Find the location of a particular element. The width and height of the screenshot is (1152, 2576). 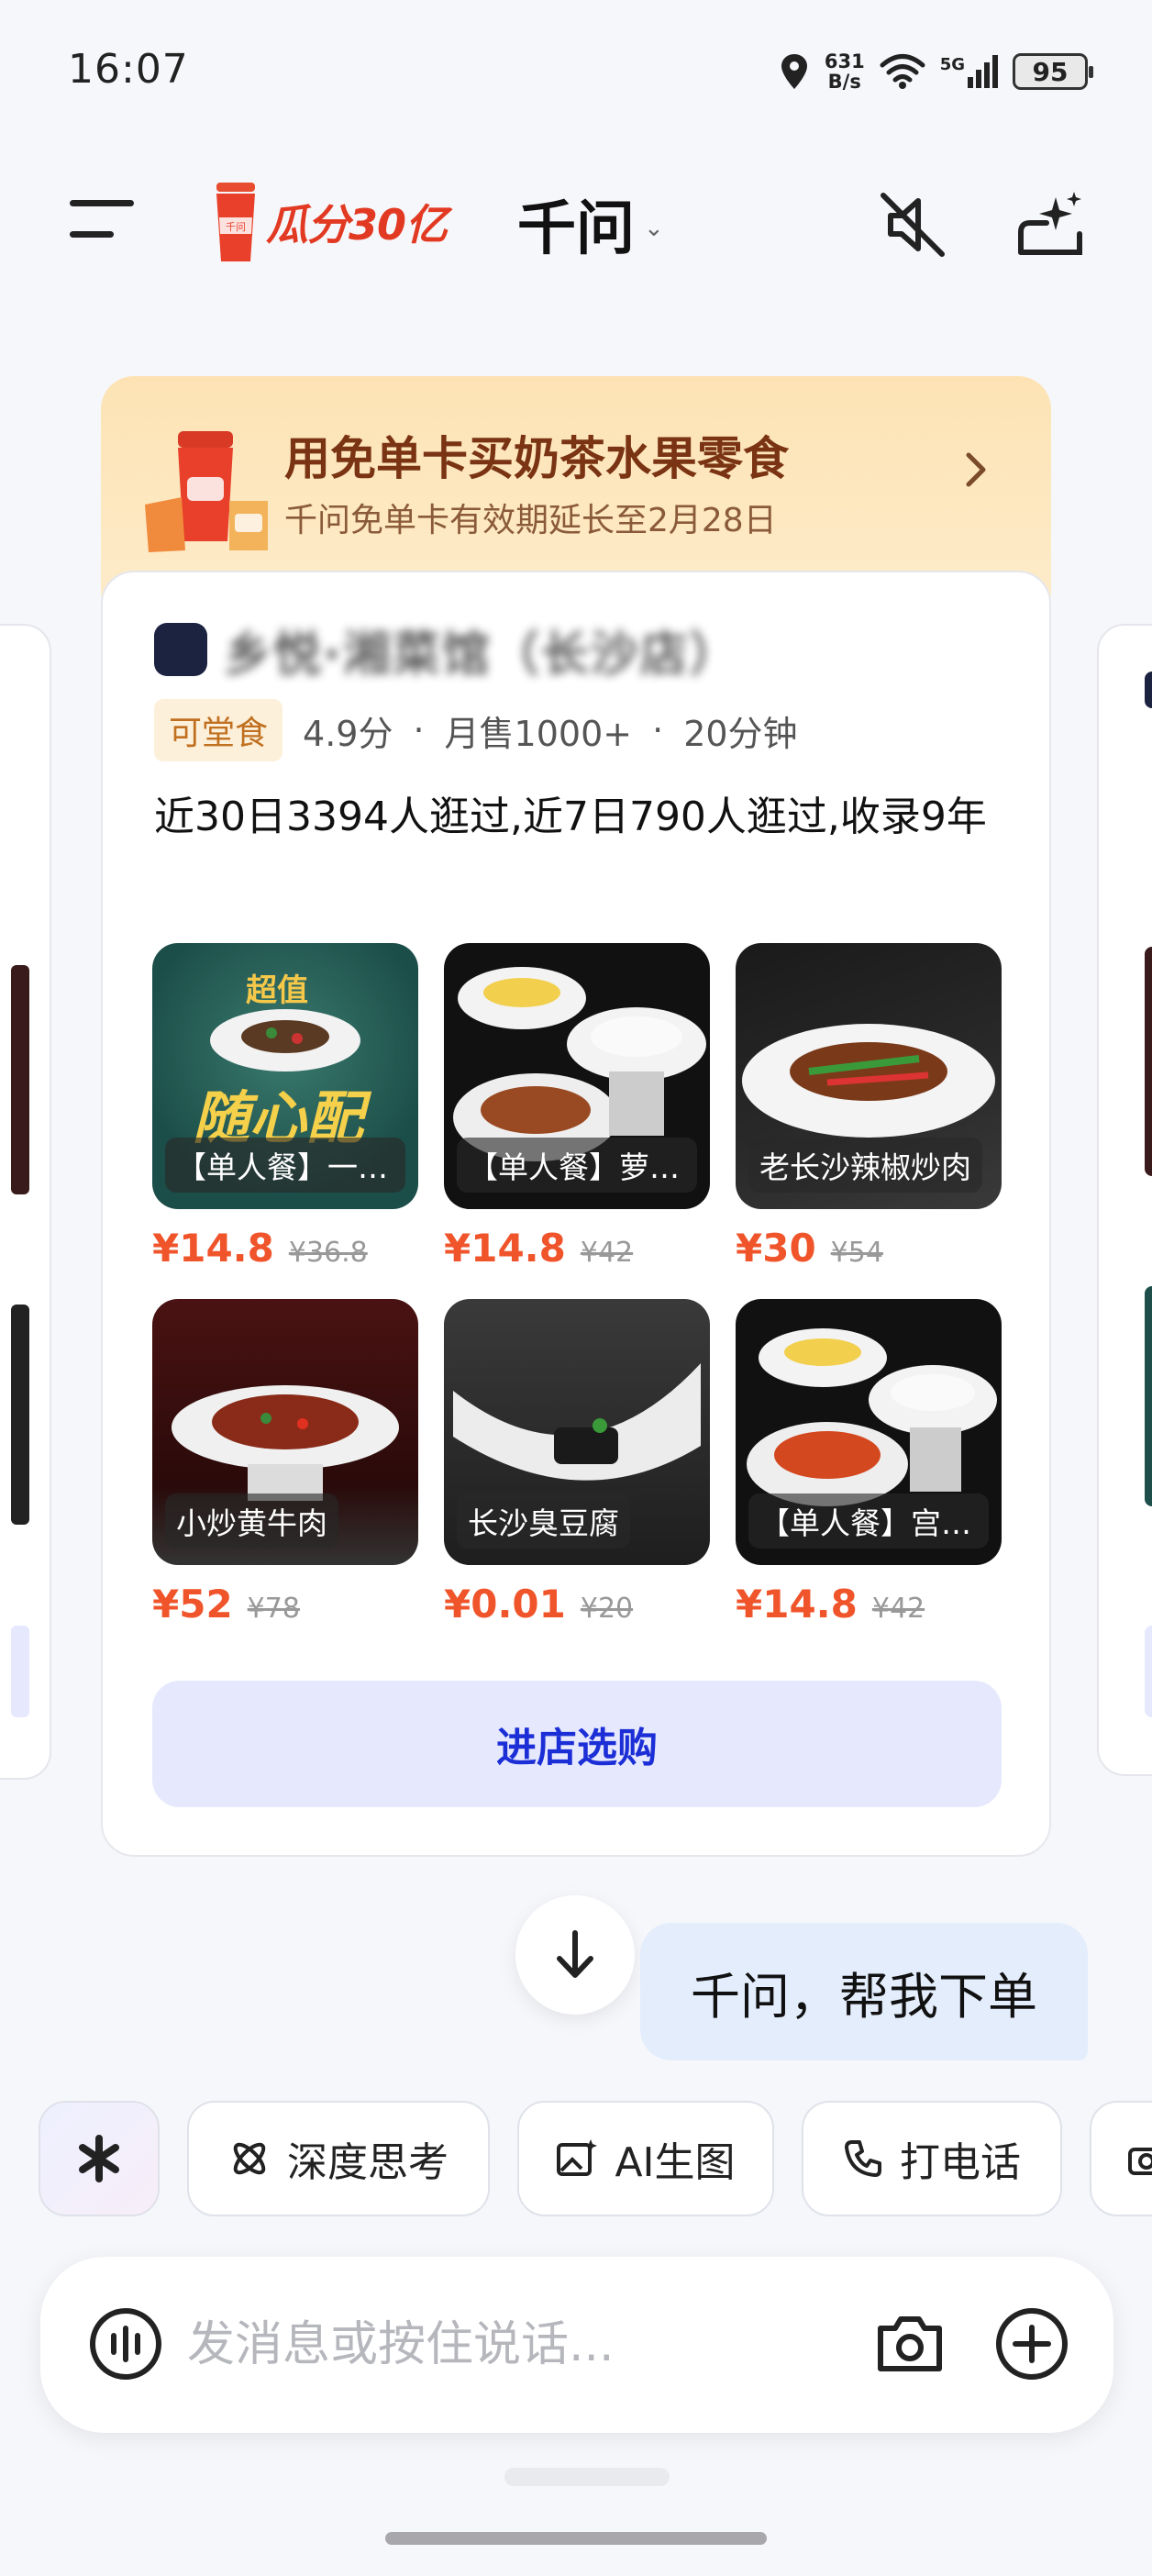

promo-badge: 千问 瓜分30亿 is located at coordinates (329, 222).